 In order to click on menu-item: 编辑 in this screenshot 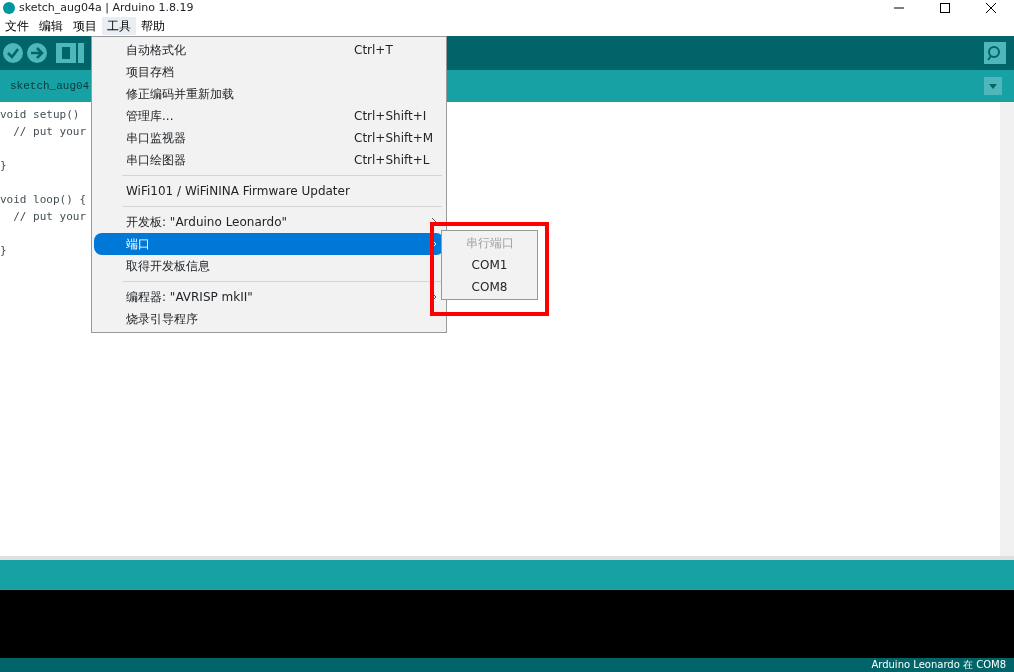, I will do `click(51, 26)`.